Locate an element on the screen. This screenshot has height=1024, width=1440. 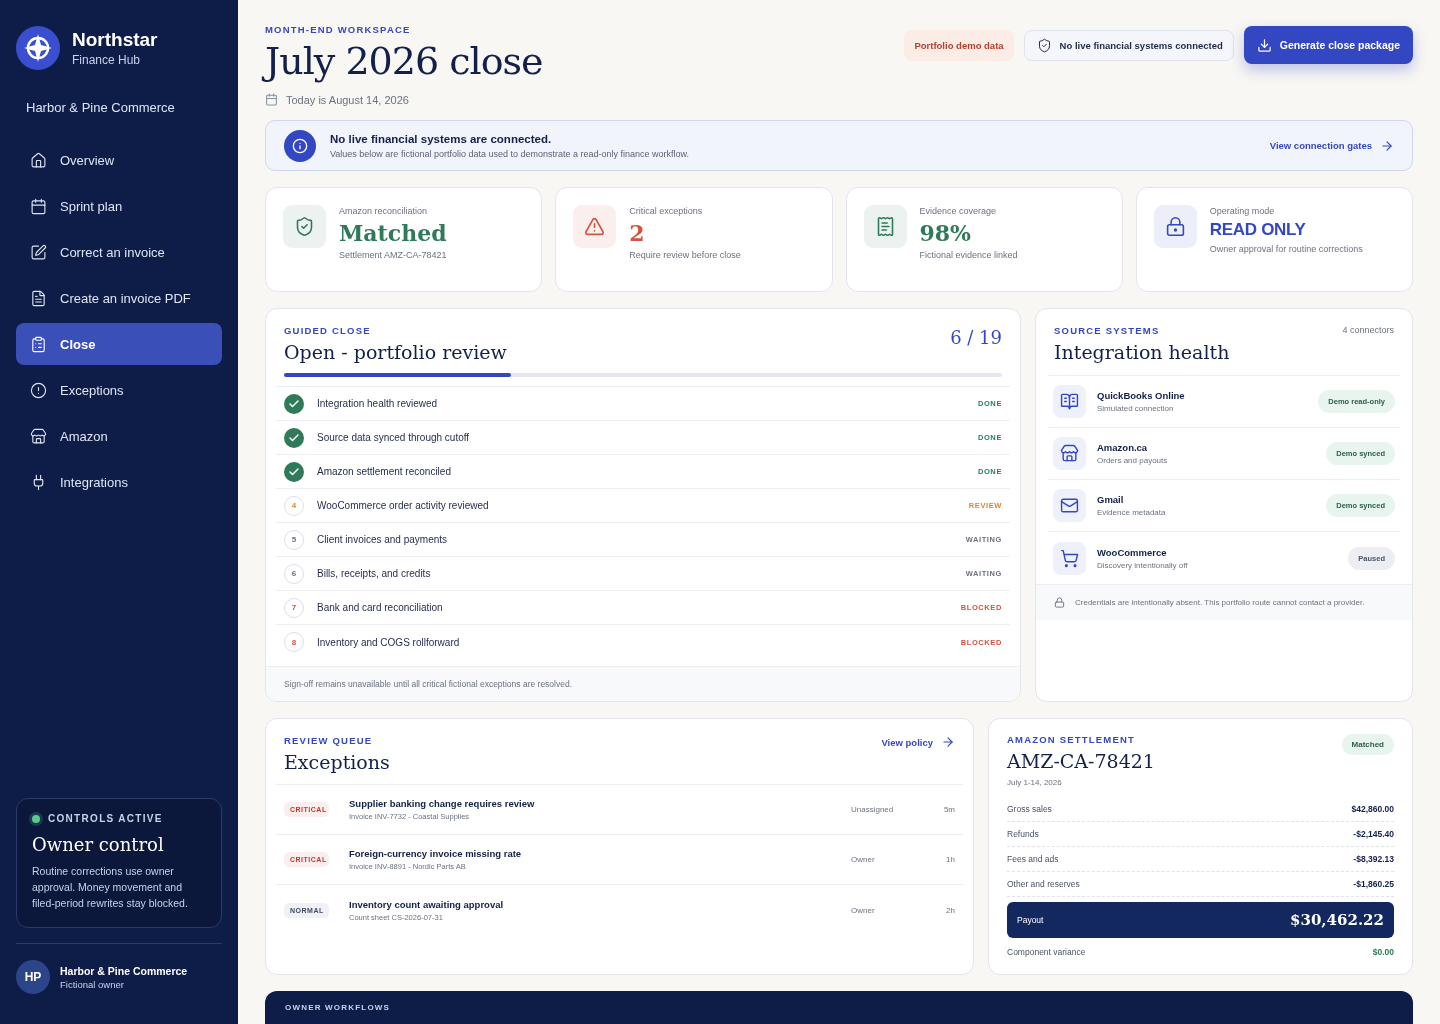
exception-title: Inventory count awaiting approval is located at coordinates (427, 904).